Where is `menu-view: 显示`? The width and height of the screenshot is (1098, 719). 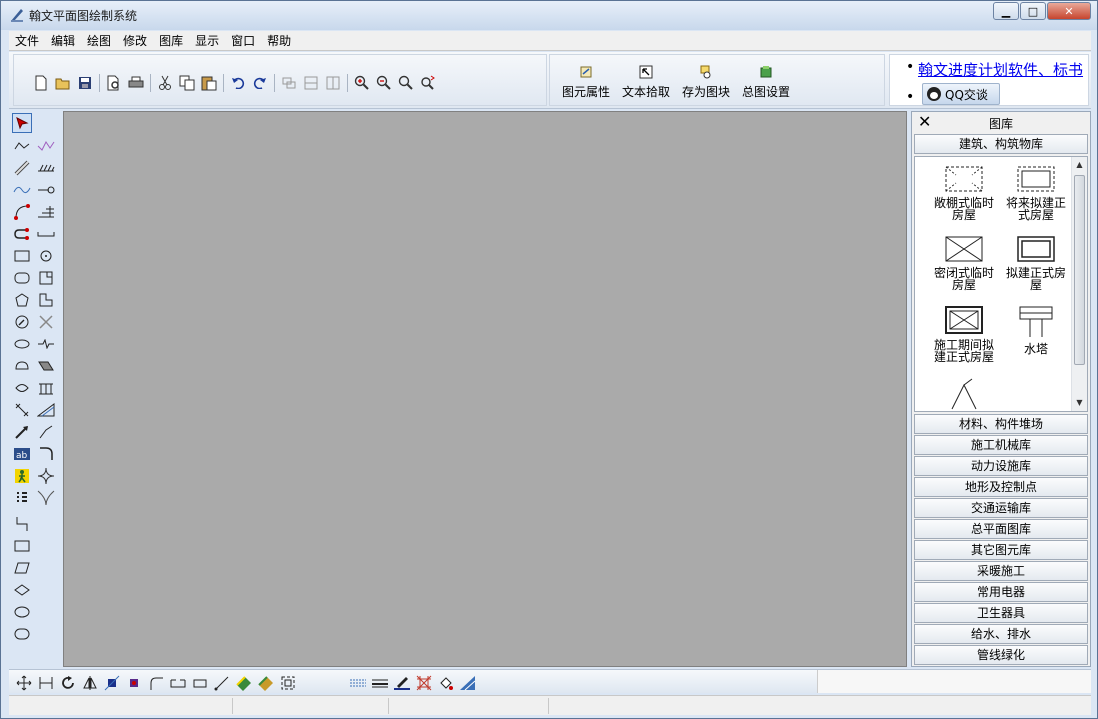 menu-view: 显示 is located at coordinates (207, 41).